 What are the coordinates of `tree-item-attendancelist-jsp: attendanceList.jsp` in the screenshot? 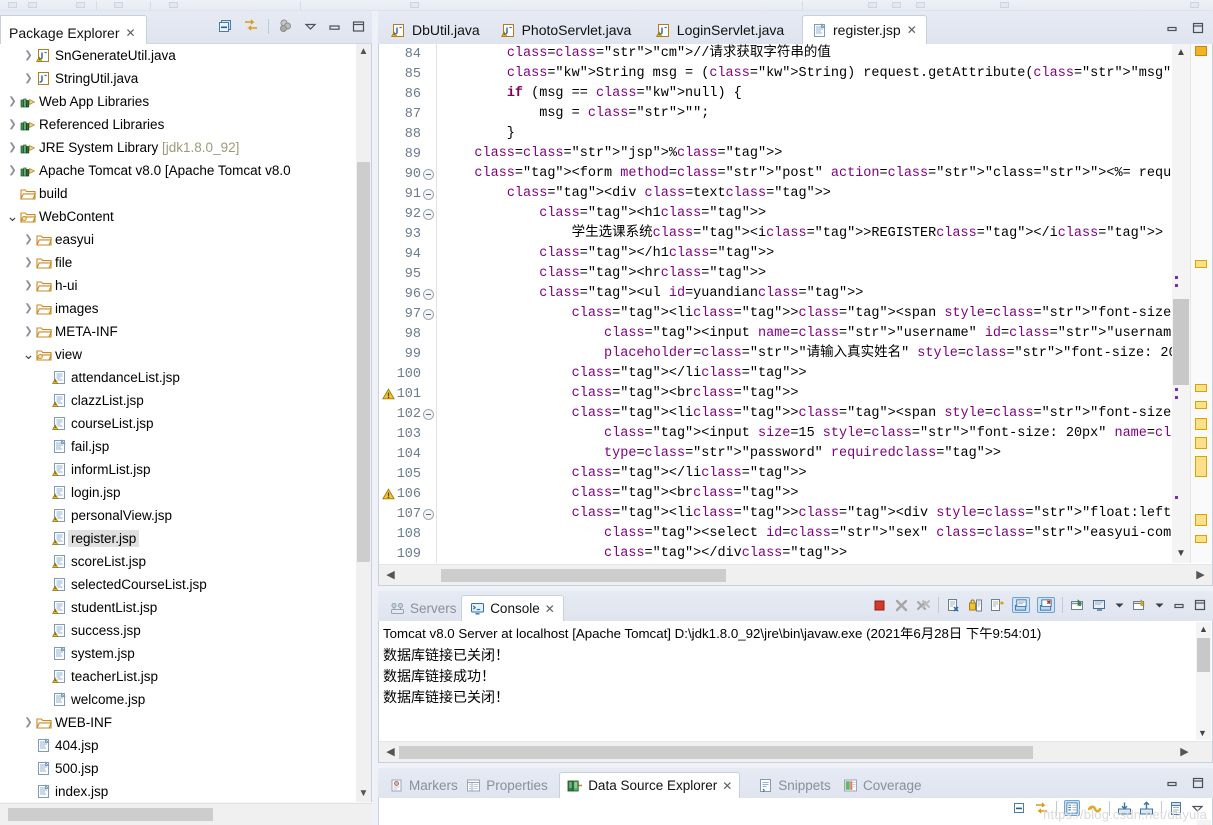 It's located at (185, 377).